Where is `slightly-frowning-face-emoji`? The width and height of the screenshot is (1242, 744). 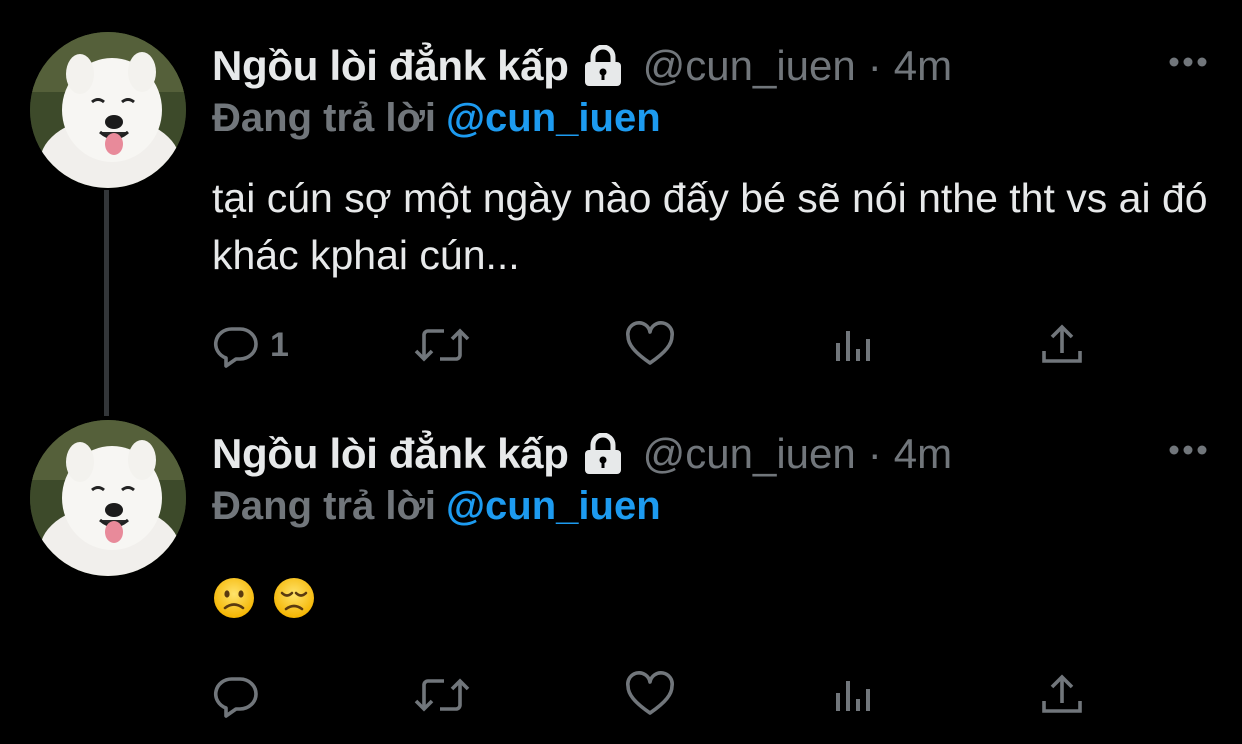 slightly-frowning-face-emoji is located at coordinates (234, 598).